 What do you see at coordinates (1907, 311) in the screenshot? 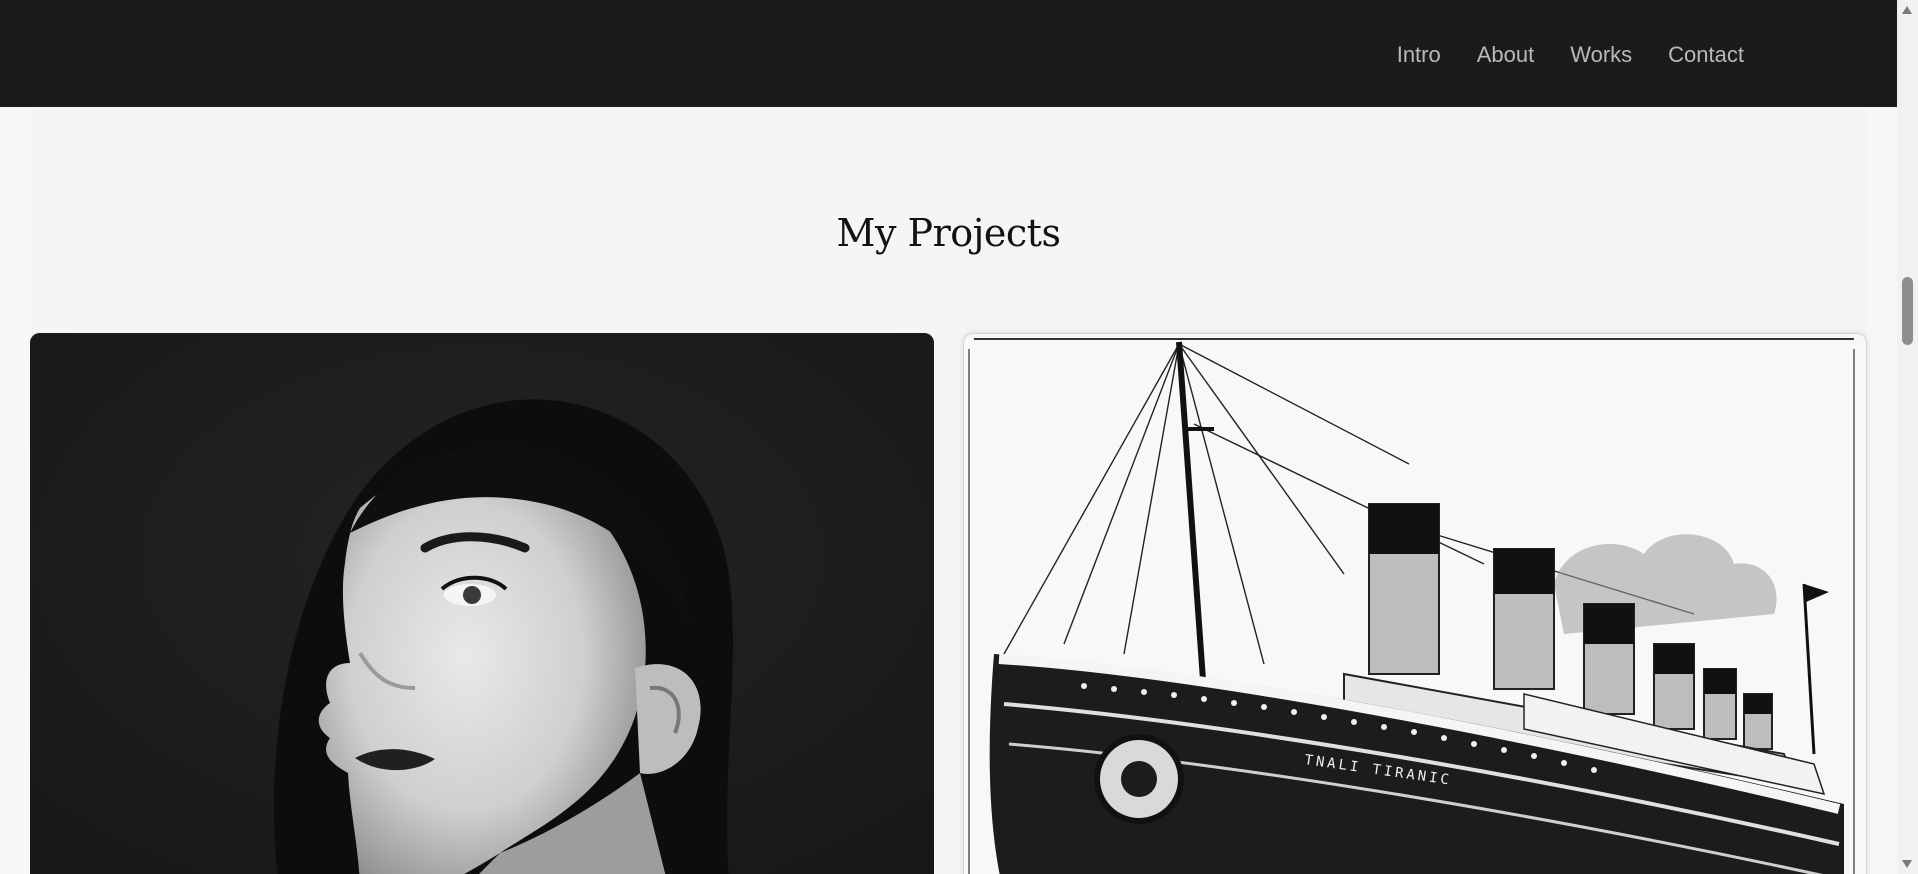
I see `scrollbar-thumb` at bounding box center [1907, 311].